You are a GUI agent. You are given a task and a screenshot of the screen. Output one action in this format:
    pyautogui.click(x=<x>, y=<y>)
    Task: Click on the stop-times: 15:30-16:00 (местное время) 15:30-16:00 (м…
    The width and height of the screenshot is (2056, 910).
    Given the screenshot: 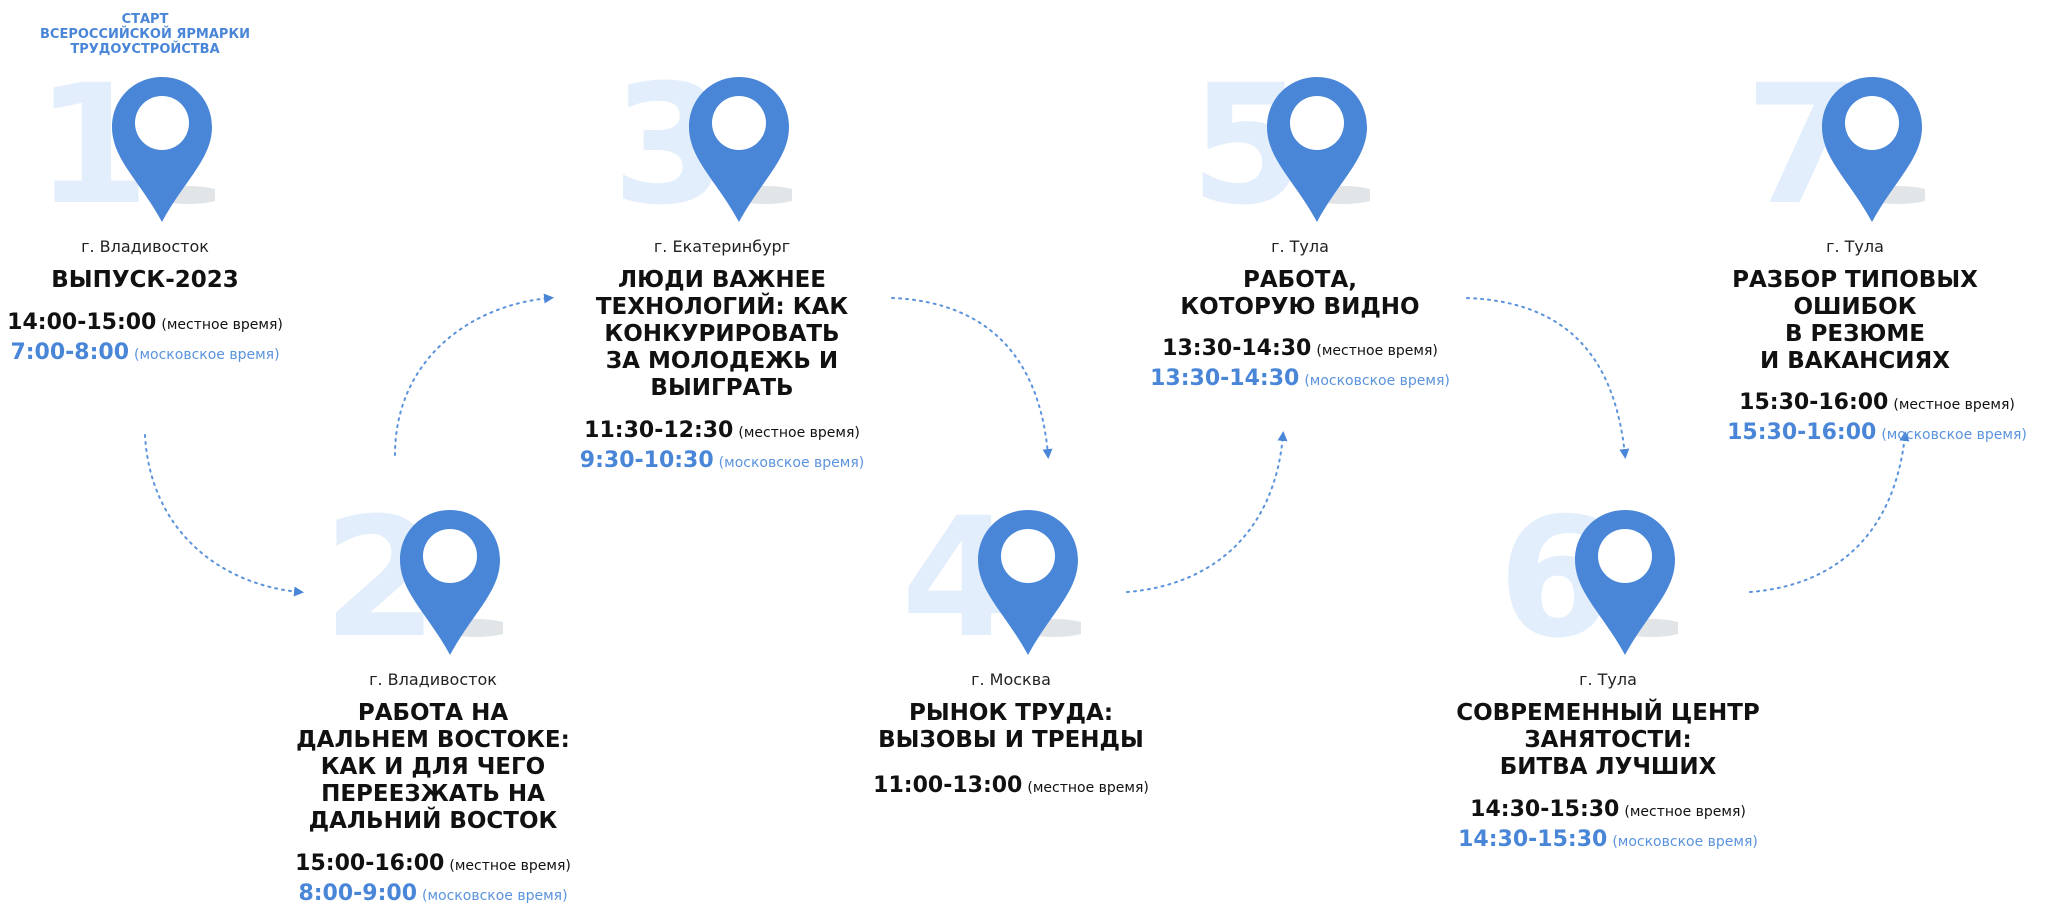 What is the action you would take?
    pyautogui.click(x=1856, y=419)
    